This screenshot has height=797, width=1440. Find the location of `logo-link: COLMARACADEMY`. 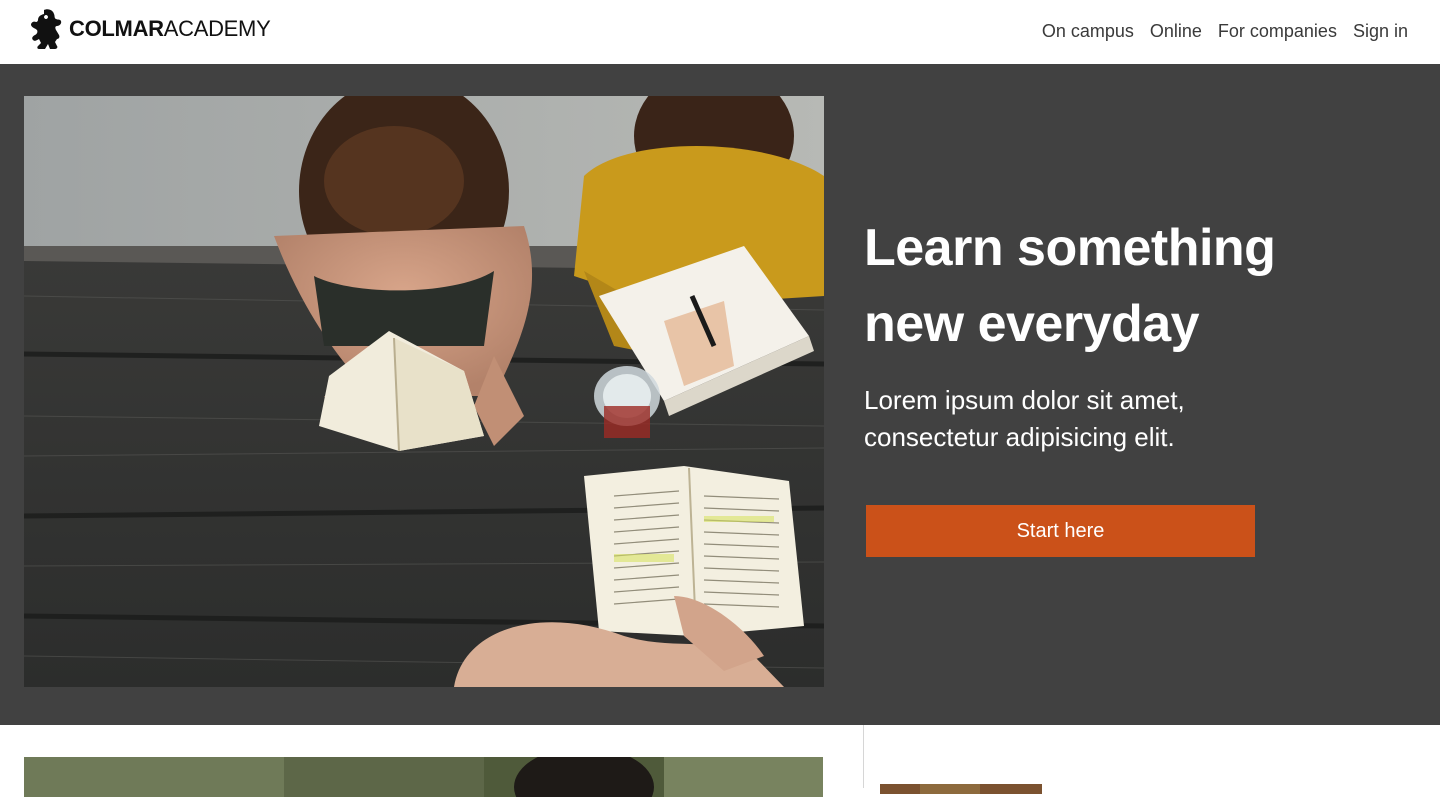

logo-link: COLMARACADEMY is located at coordinates (150, 29).